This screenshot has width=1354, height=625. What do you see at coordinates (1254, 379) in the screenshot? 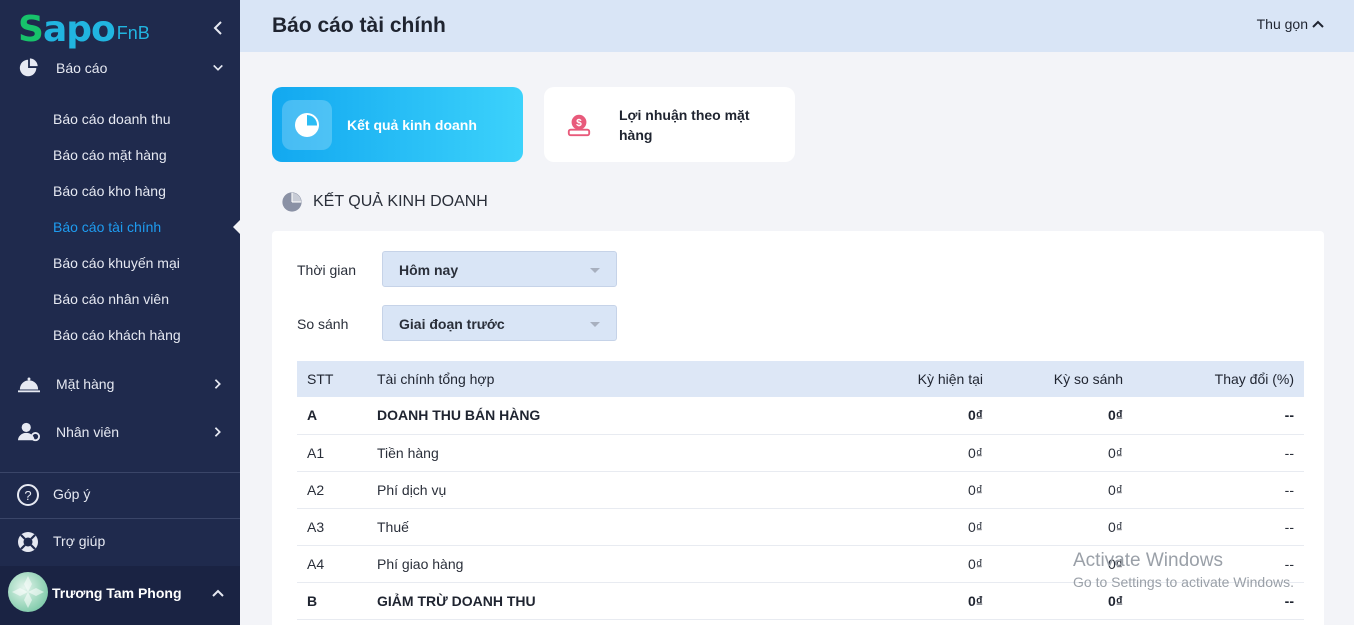
I see `column-header-change: Thay đổi (%)` at bounding box center [1254, 379].